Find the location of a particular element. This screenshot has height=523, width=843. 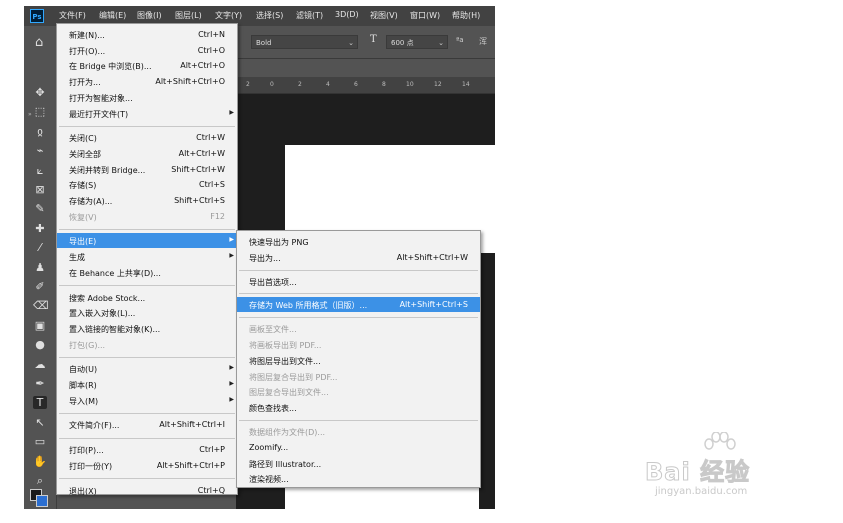

brush-tool-icon: ⁄ is located at coordinates (40, 247).